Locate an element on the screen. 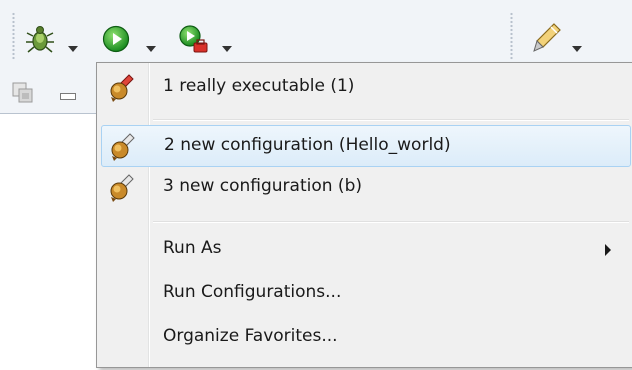 The image size is (632, 370). pen-dropdown-arrow is located at coordinates (577, 46).